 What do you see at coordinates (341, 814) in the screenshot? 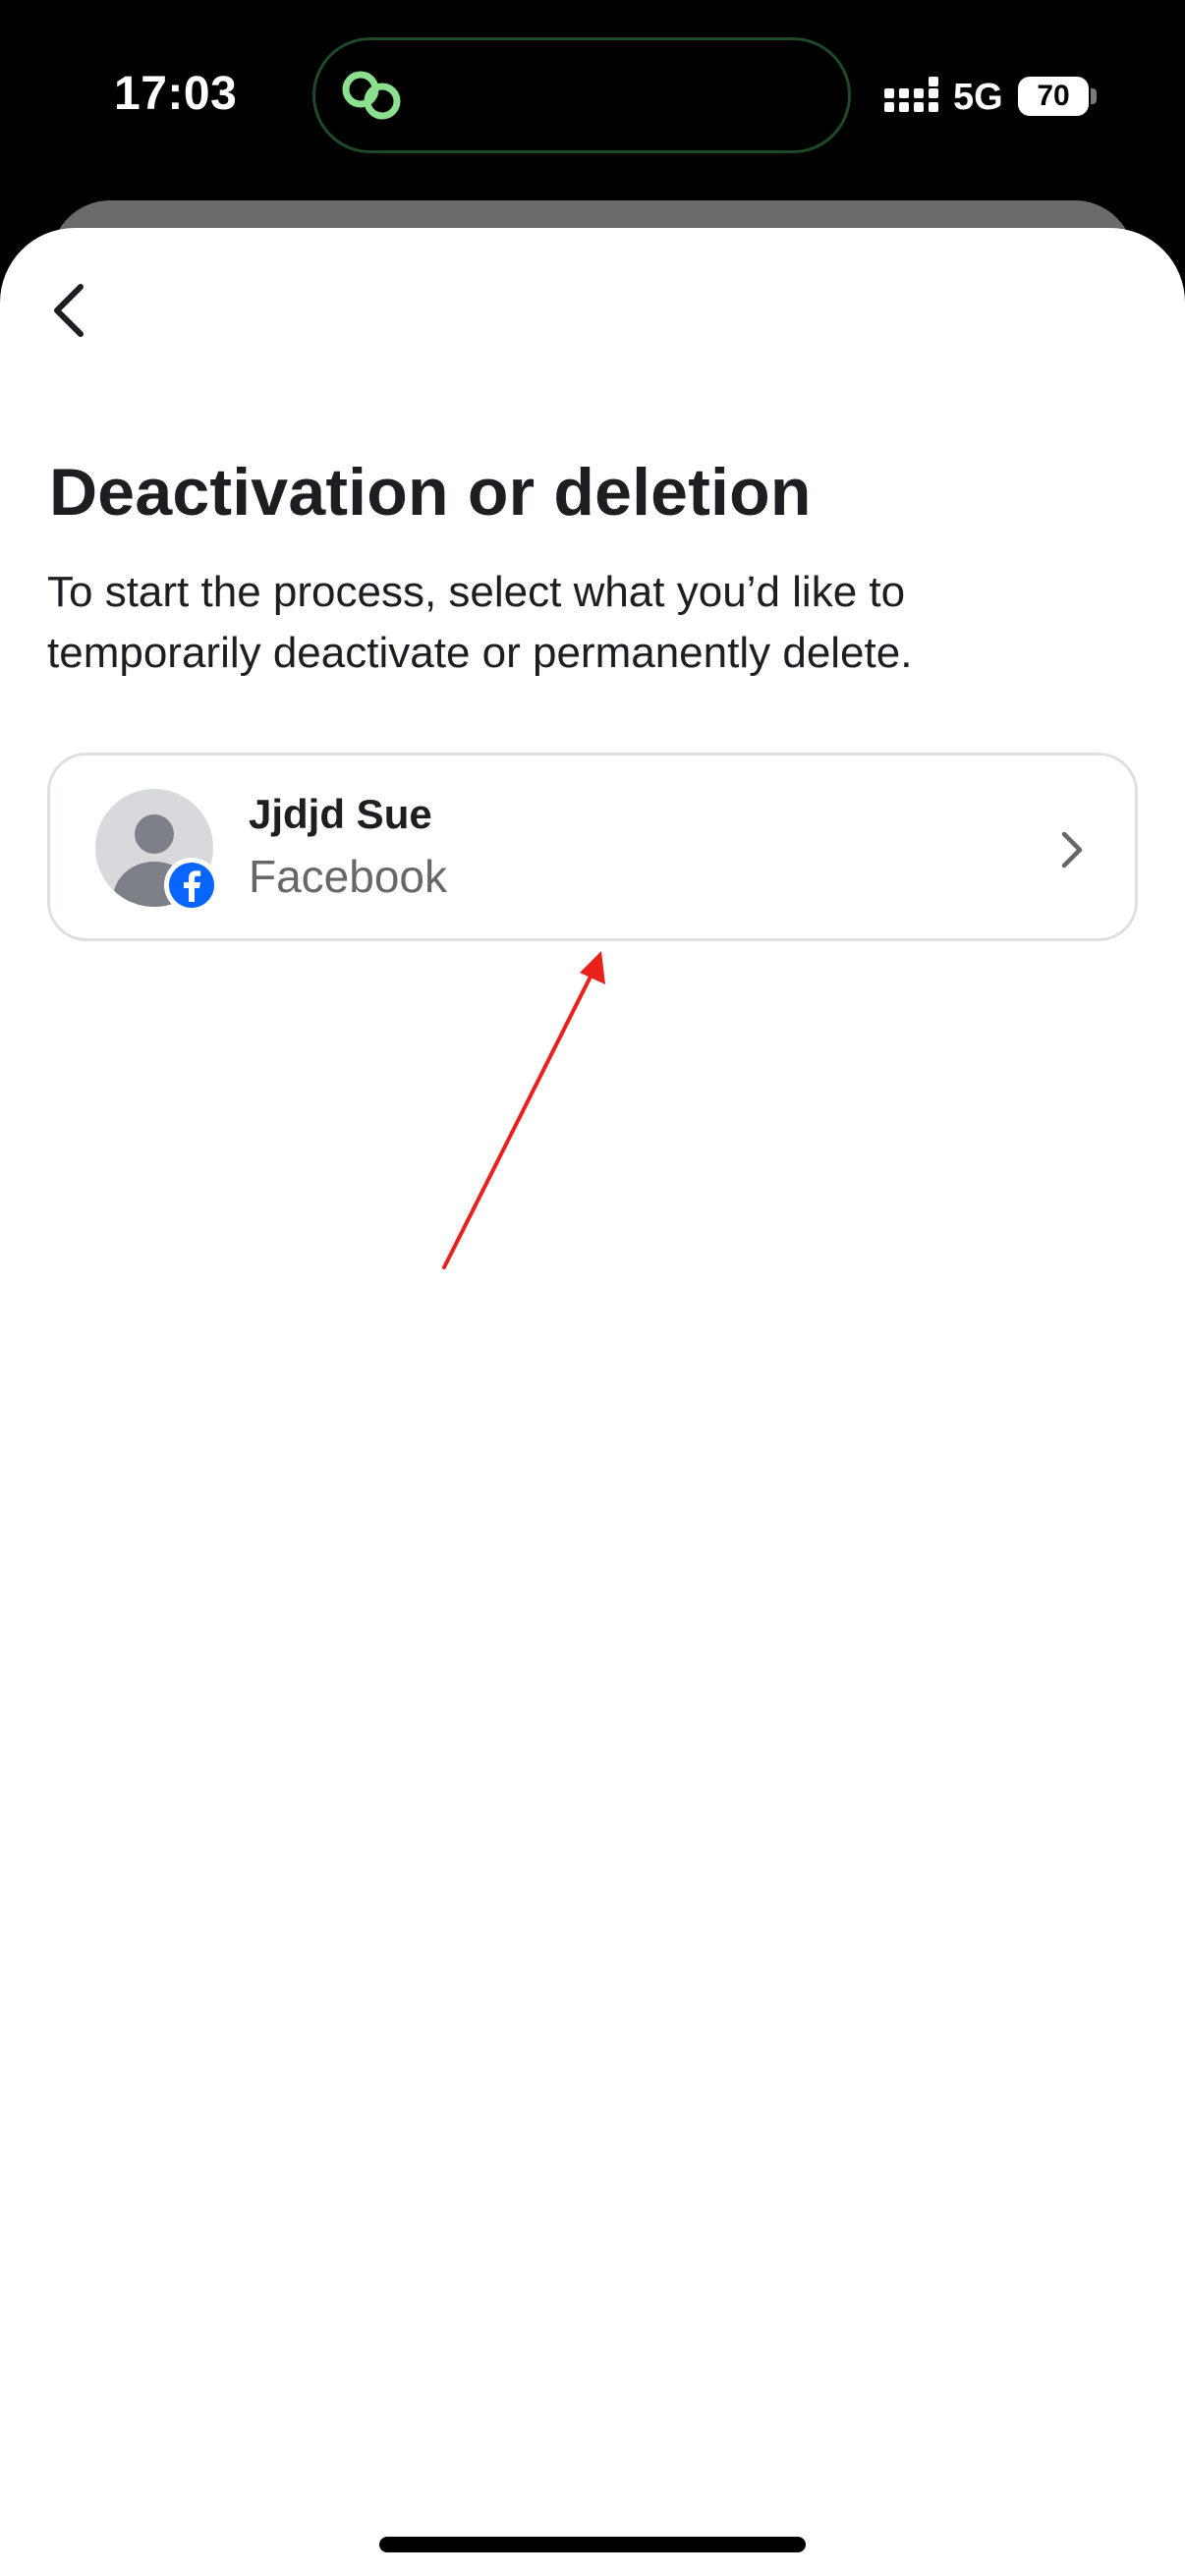
I see `account-name: Jjdjd Sue` at bounding box center [341, 814].